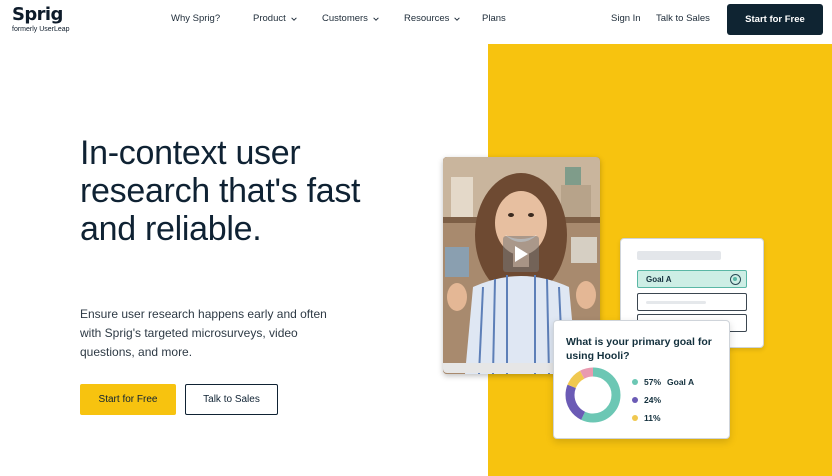 The height and width of the screenshot is (476, 832). I want to click on legend-row: 57% Goal A, so click(663, 382).